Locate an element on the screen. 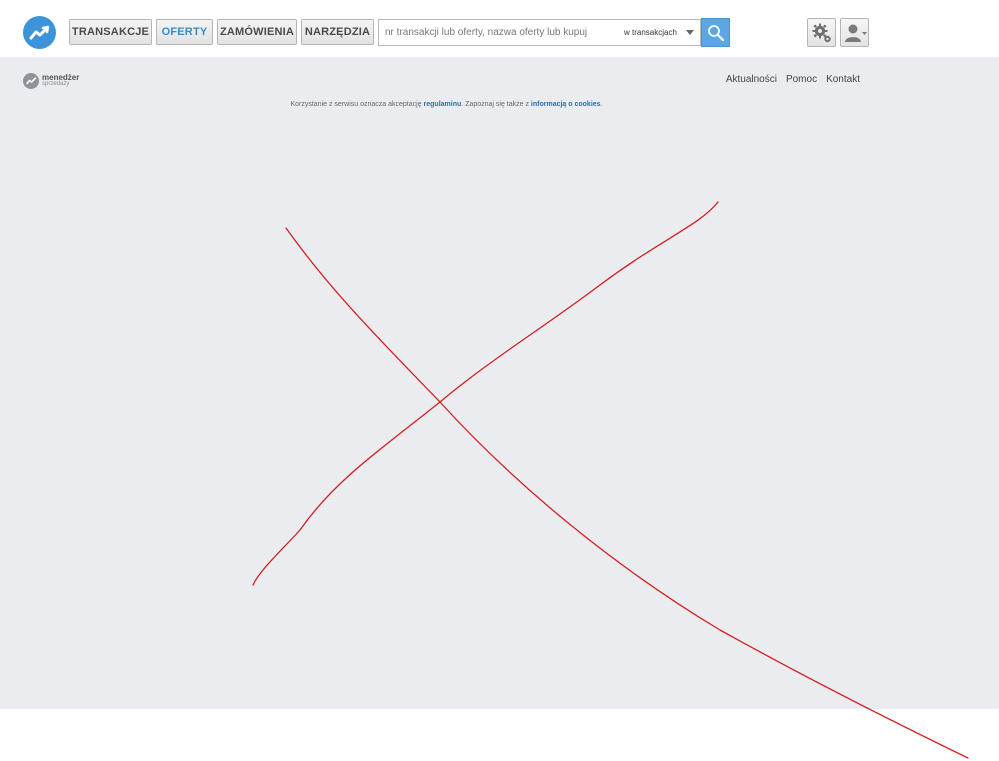 The height and width of the screenshot is (761, 999). top-links: Aktualności Pomoc Kontakt is located at coordinates (793, 79).